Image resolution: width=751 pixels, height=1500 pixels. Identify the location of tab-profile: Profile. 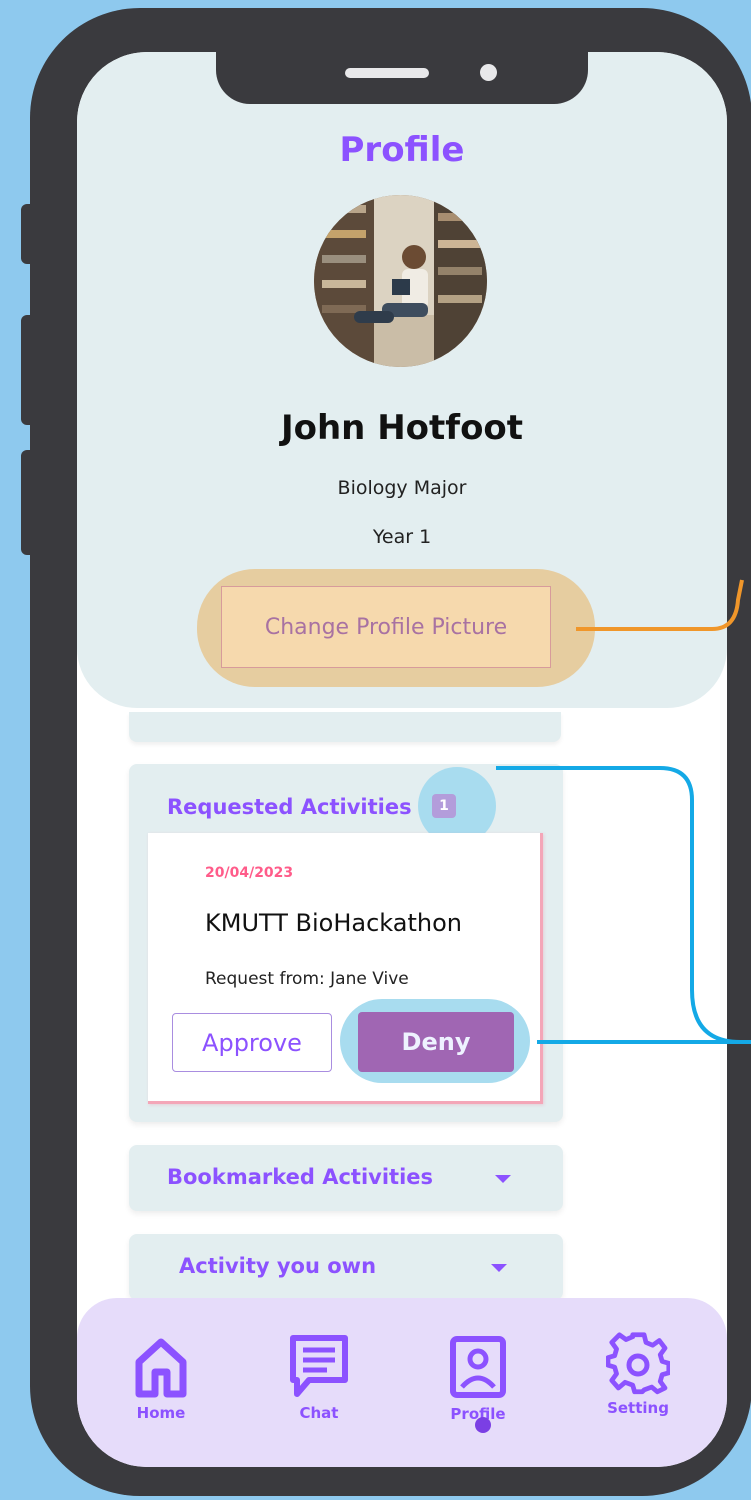
(478, 1379).